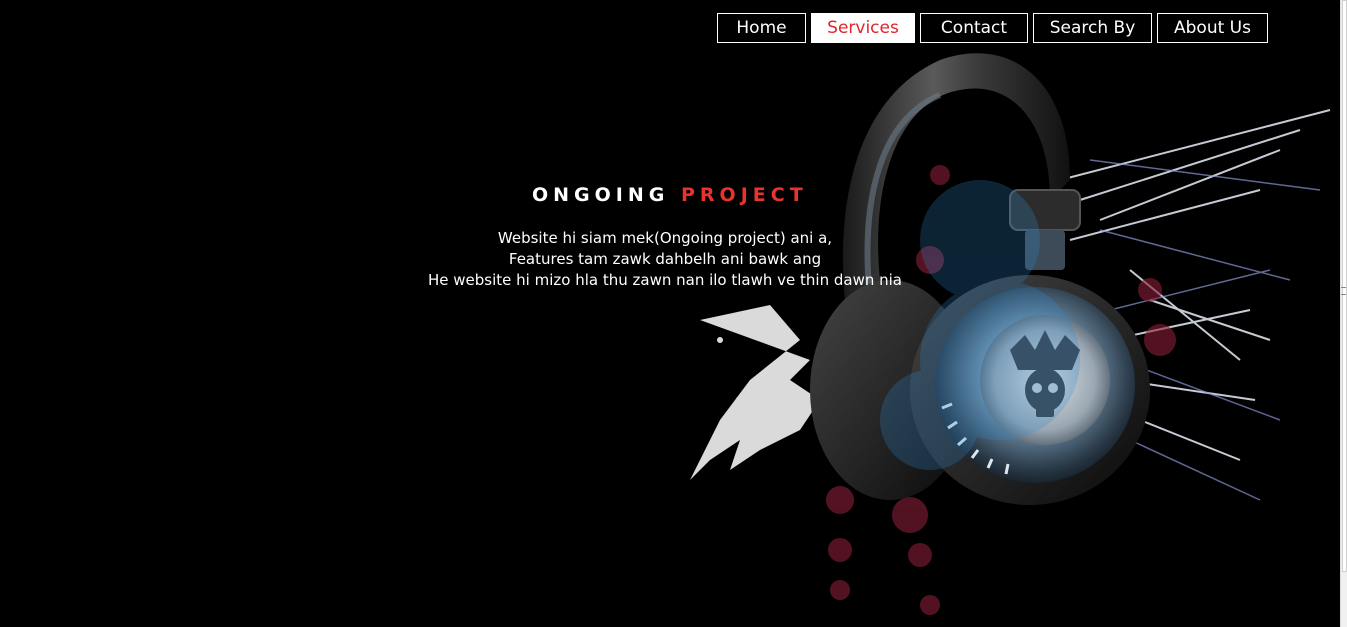 The image size is (1347, 627). What do you see at coordinates (863, 28) in the screenshot?
I see `nav-services: Services` at bounding box center [863, 28].